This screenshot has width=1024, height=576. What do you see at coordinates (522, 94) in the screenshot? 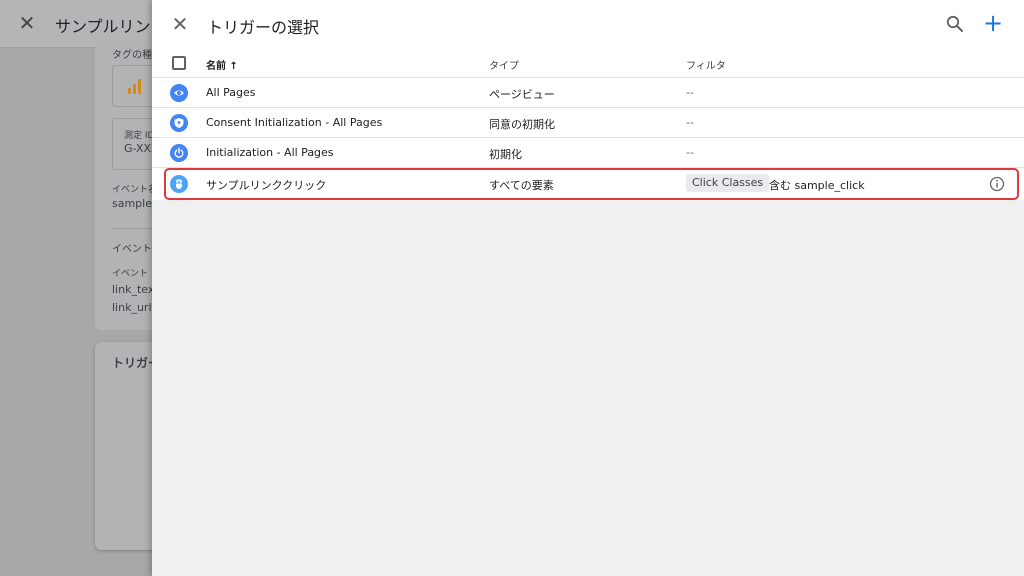
I see `trigger-type: ページビュー` at bounding box center [522, 94].